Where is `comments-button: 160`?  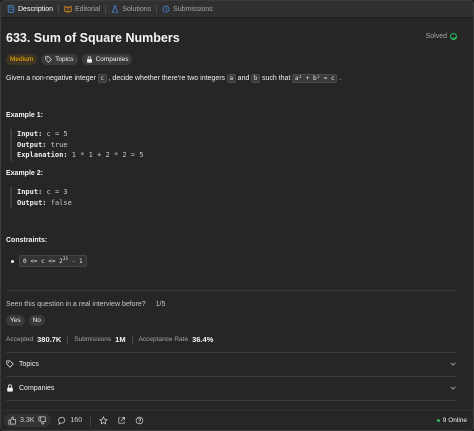 comments-button: 160 is located at coordinates (70, 420).